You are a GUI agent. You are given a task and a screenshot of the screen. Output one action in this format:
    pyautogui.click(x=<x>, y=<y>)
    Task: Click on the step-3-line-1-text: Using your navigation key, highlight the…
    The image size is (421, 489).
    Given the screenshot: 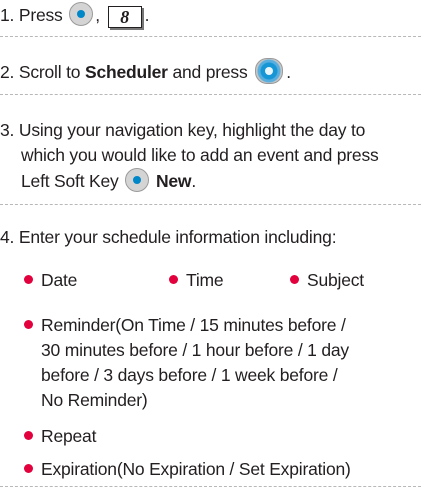 What is the action you would take?
    pyautogui.click(x=192, y=130)
    